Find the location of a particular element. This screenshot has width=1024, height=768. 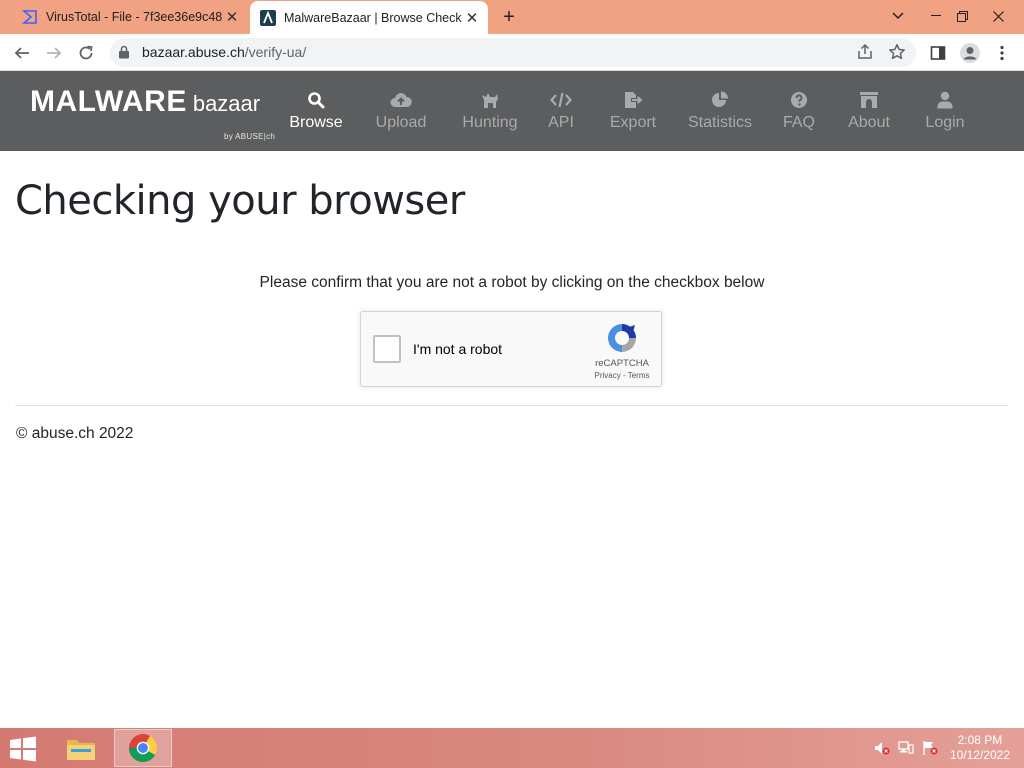

recaptcha-brand: reCAPTCHA is located at coordinates (622, 363).